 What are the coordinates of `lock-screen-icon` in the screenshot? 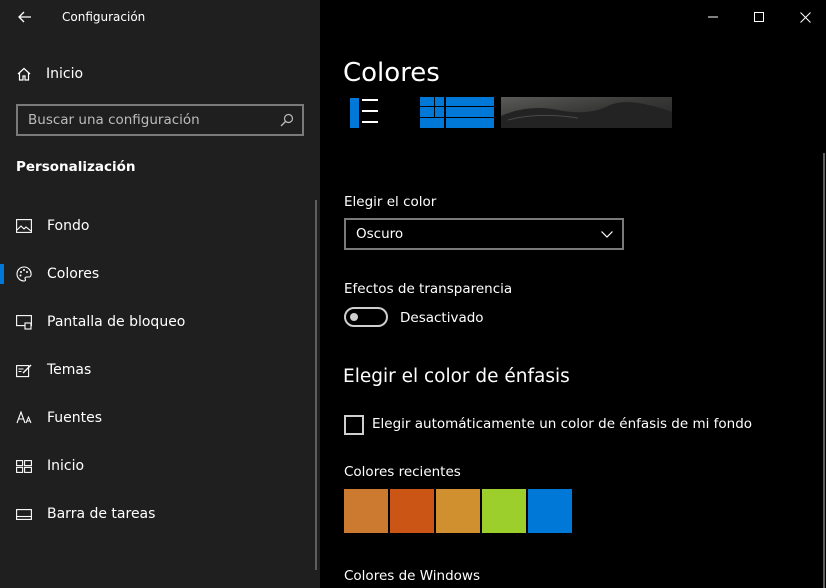 It's located at (24, 322).